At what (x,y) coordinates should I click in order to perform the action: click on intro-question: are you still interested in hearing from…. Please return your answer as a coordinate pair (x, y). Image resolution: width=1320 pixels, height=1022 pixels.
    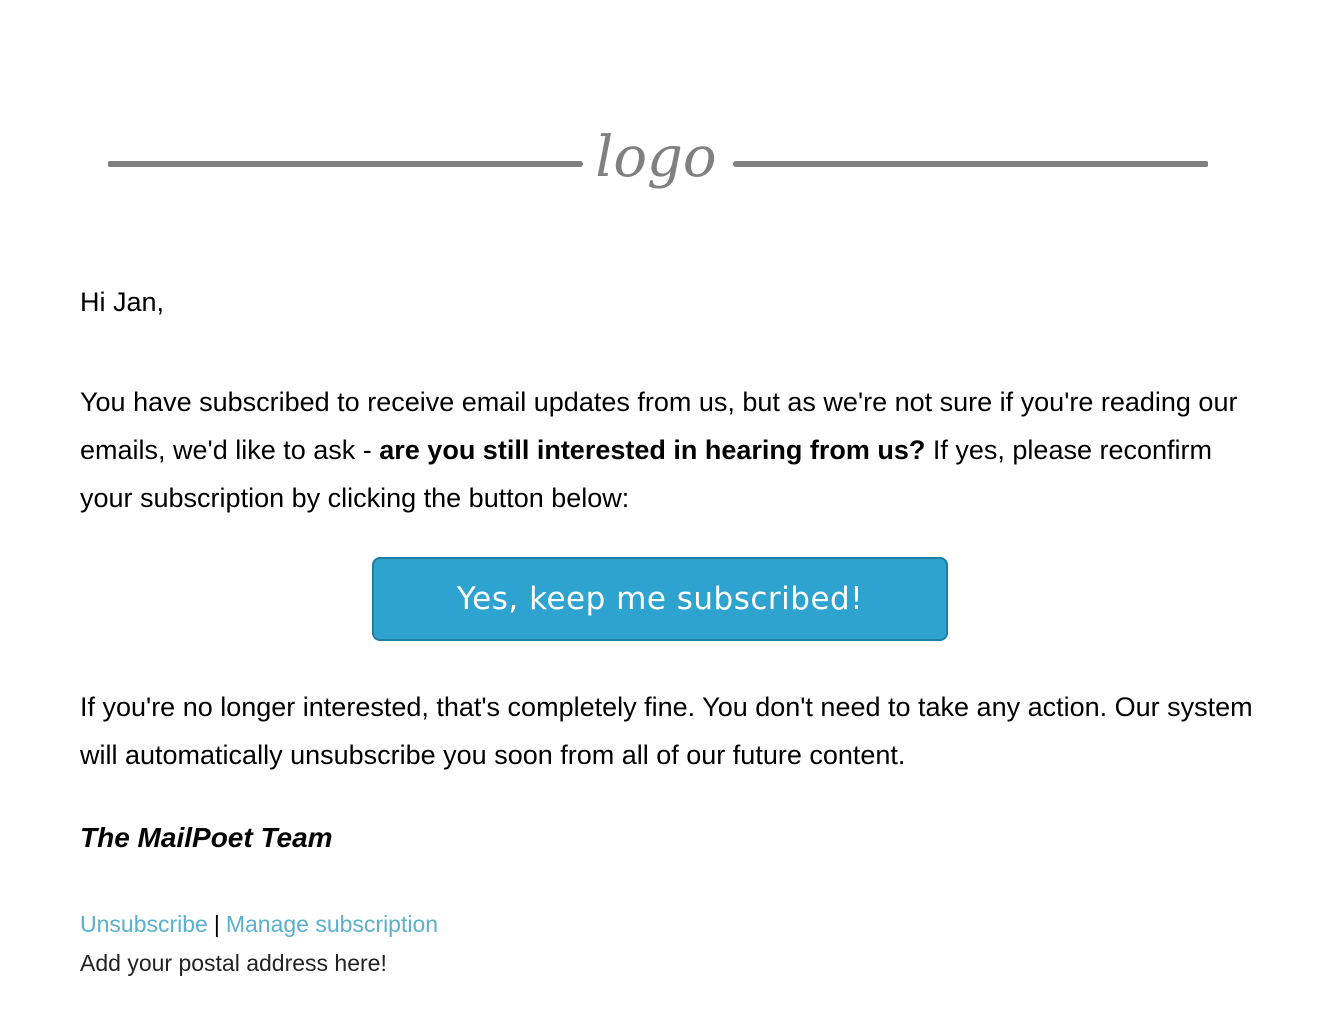
    Looking at the image, I should click on (652, 450).